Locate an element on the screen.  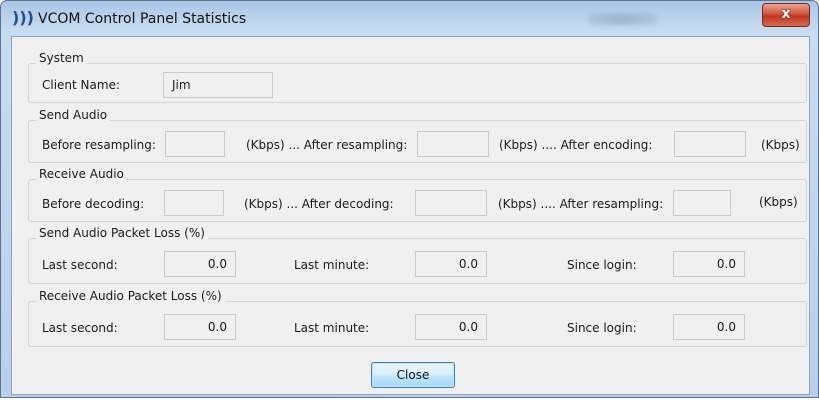
receive-after-resampling-label: (Kbps) .... After resampling: is located at coordinates (581, 204).